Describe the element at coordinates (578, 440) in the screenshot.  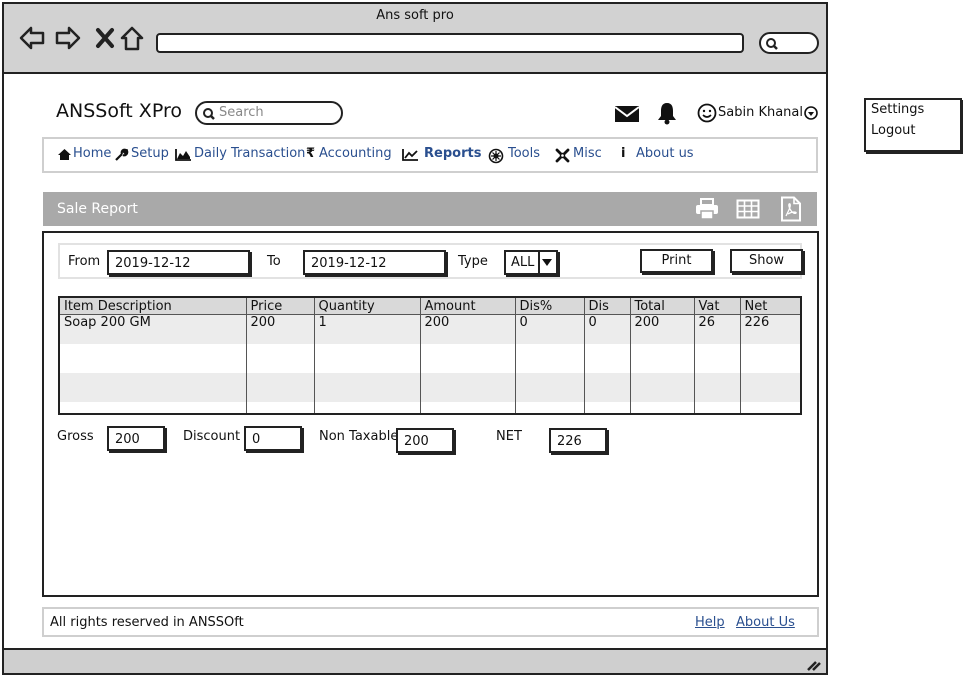
I see `net-field: 226` at that location.